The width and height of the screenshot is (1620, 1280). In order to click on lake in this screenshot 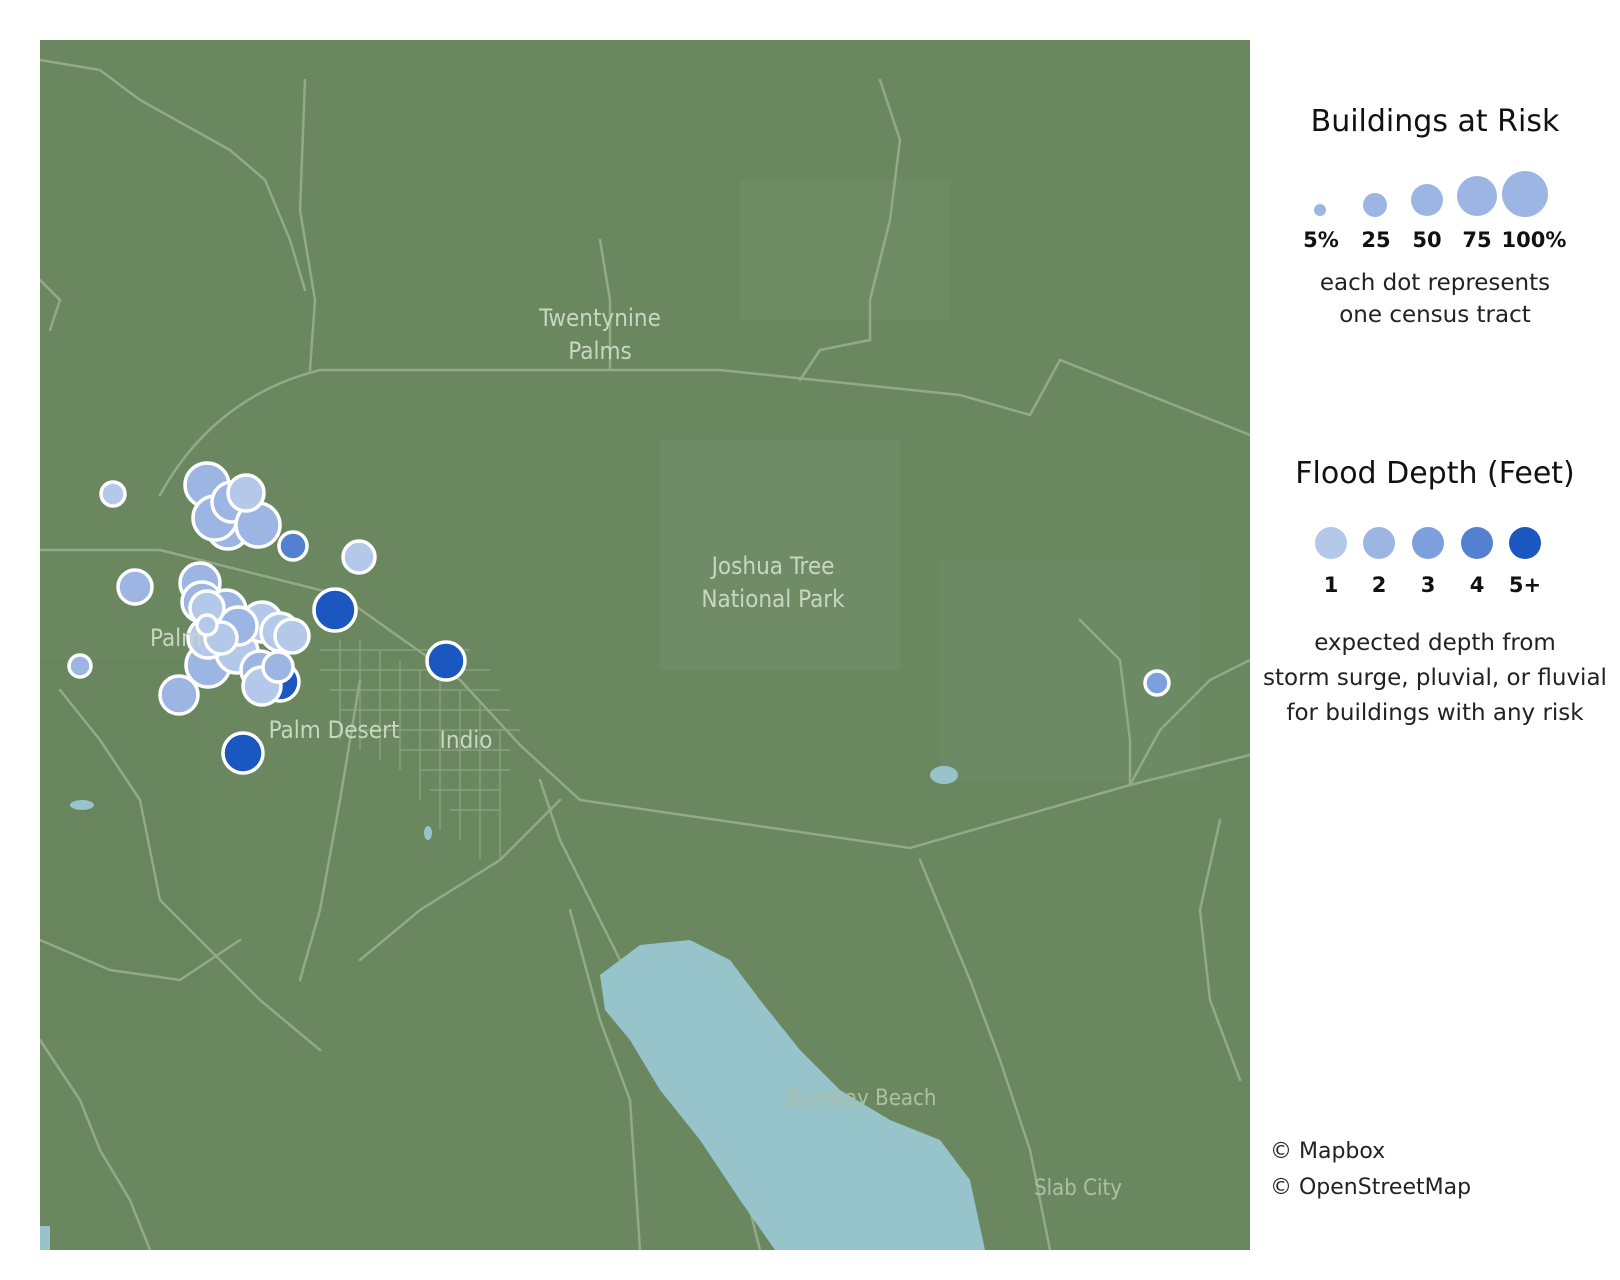, I will do `click(82, 805)`.